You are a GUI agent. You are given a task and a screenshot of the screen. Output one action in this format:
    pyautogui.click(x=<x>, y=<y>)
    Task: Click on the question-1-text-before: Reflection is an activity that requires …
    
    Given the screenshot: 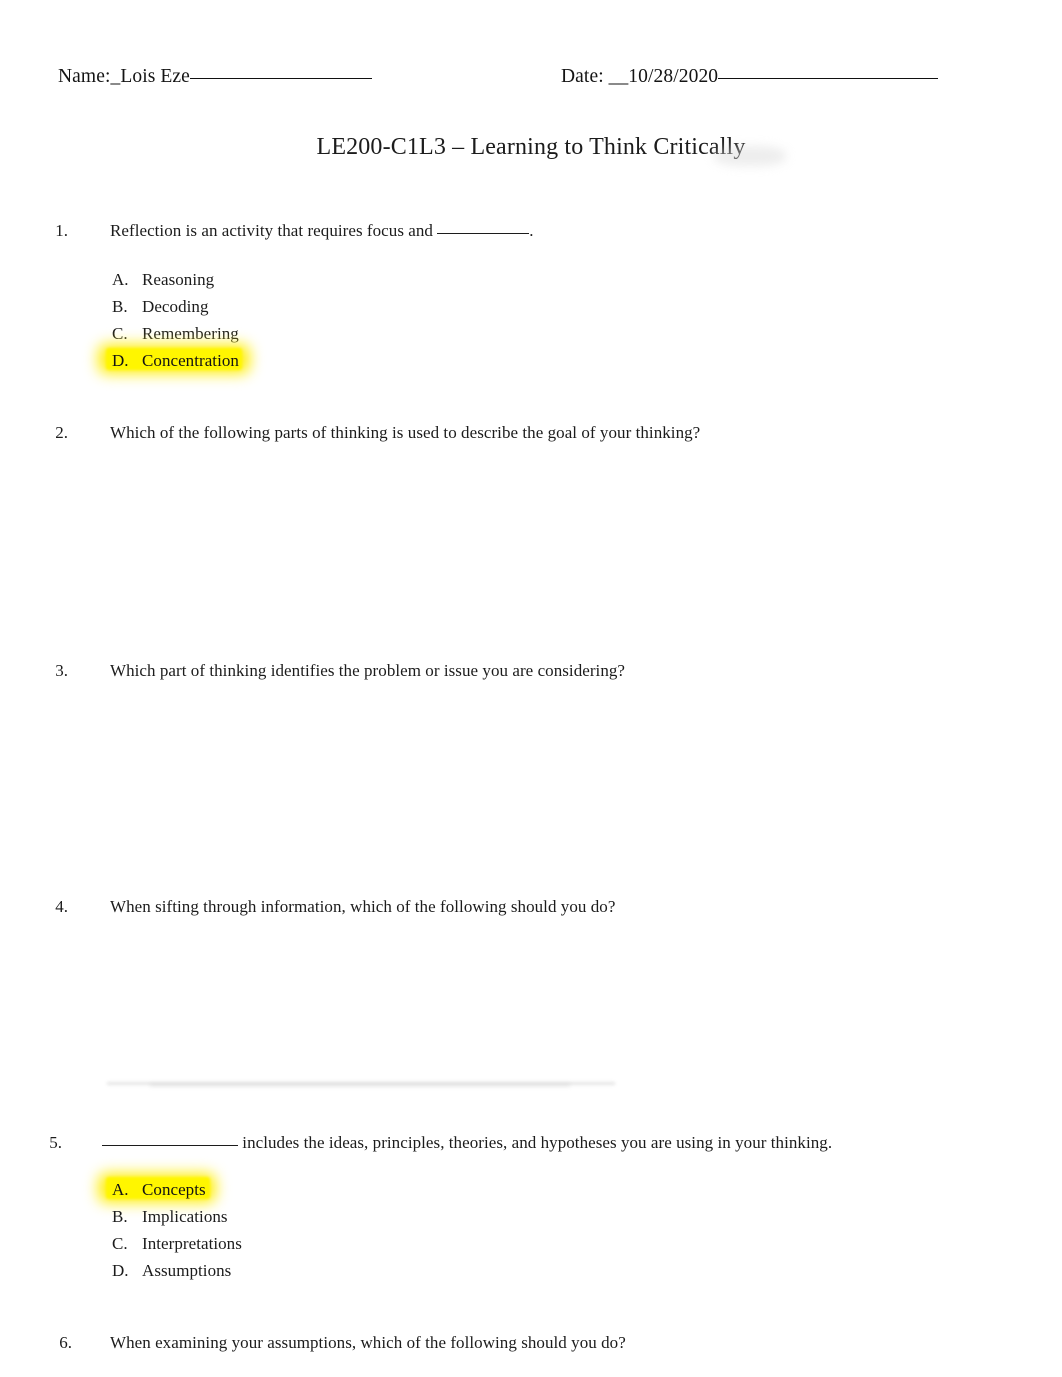 What is the action you would take?
    pyautogui.click(x=274, y=230)
    